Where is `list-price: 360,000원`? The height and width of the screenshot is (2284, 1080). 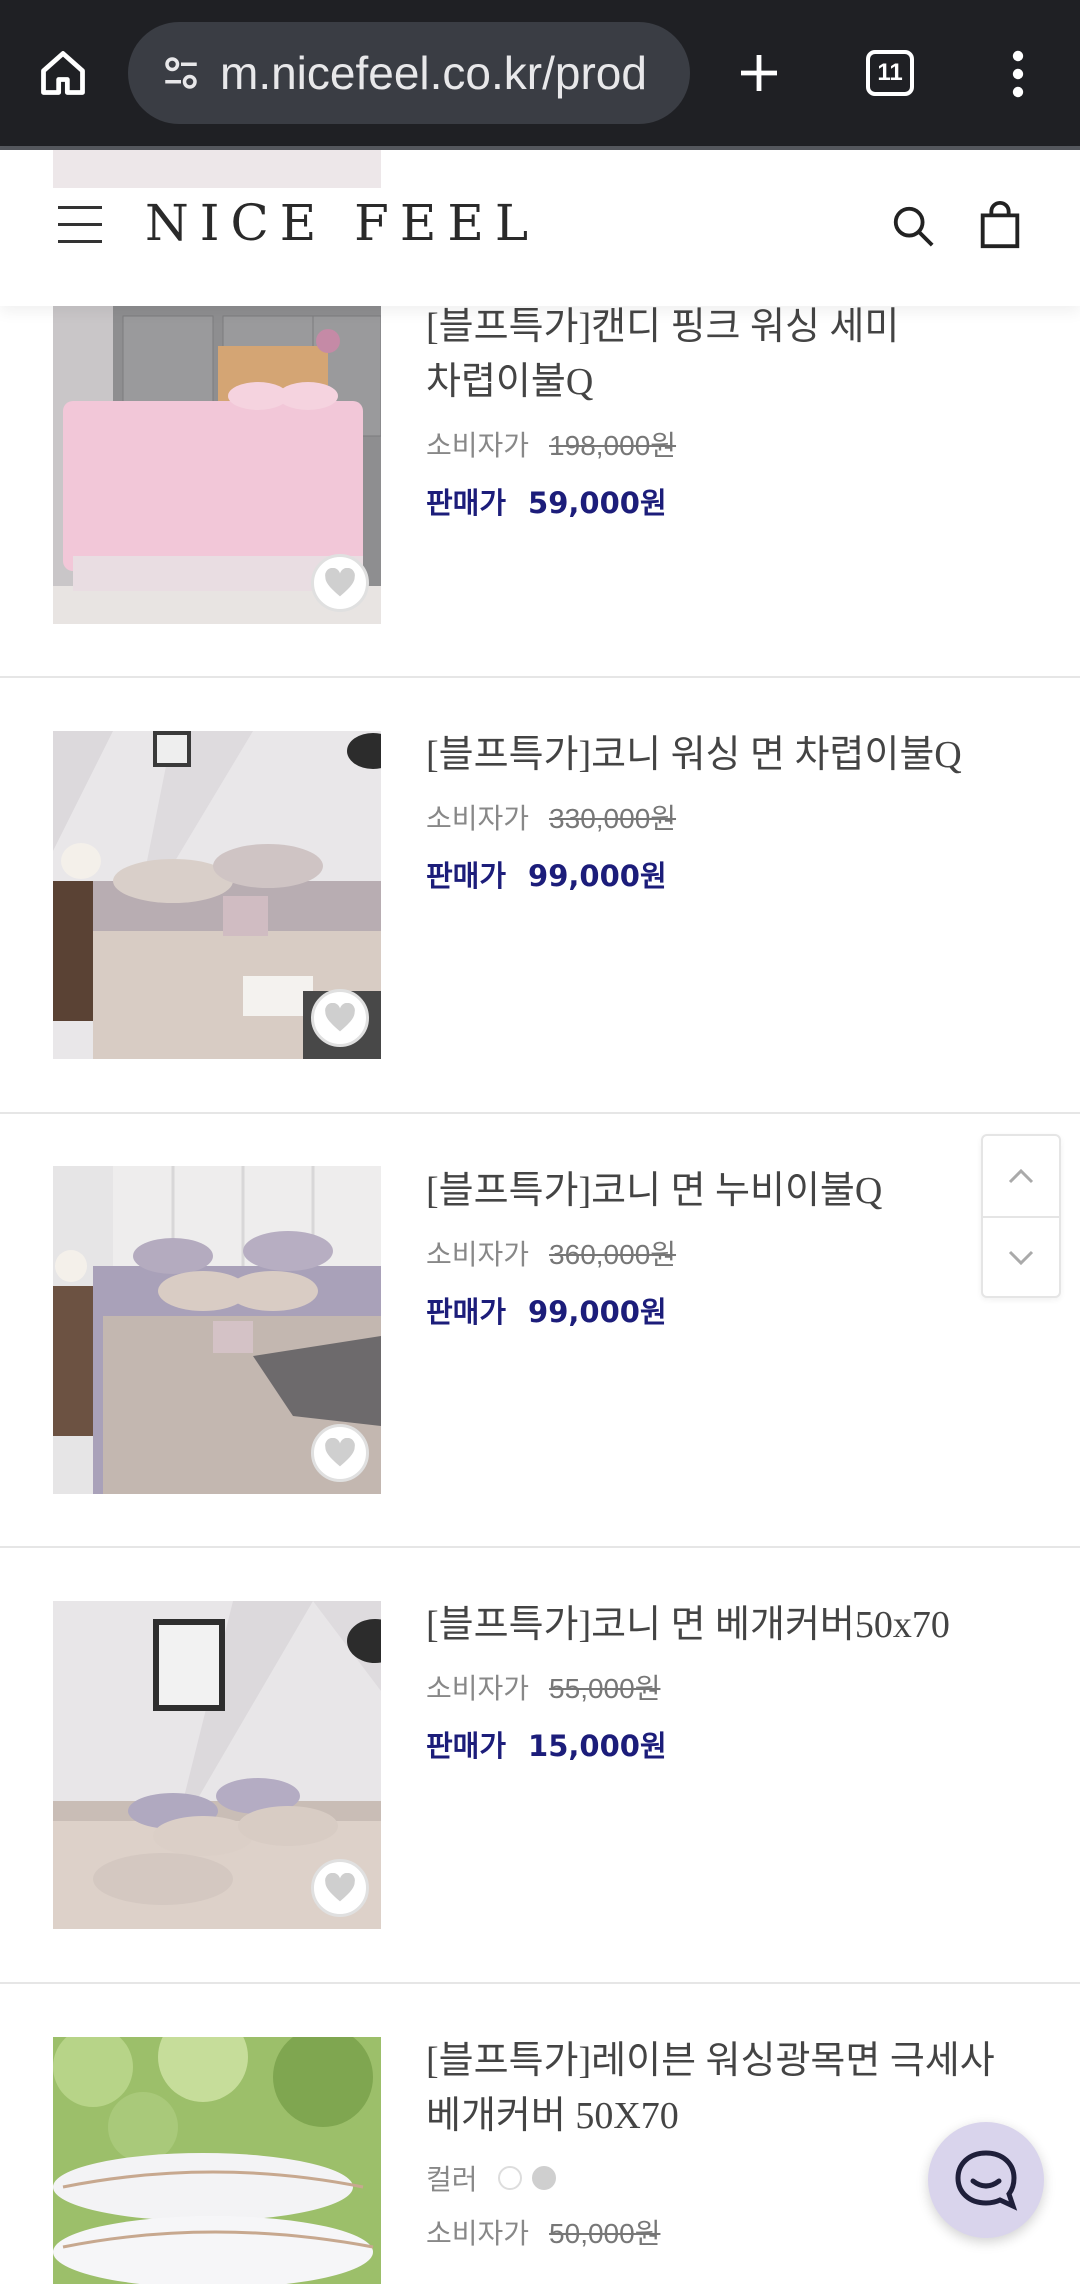 list-price: 360,000원 is located at coordinates (613, 1254).